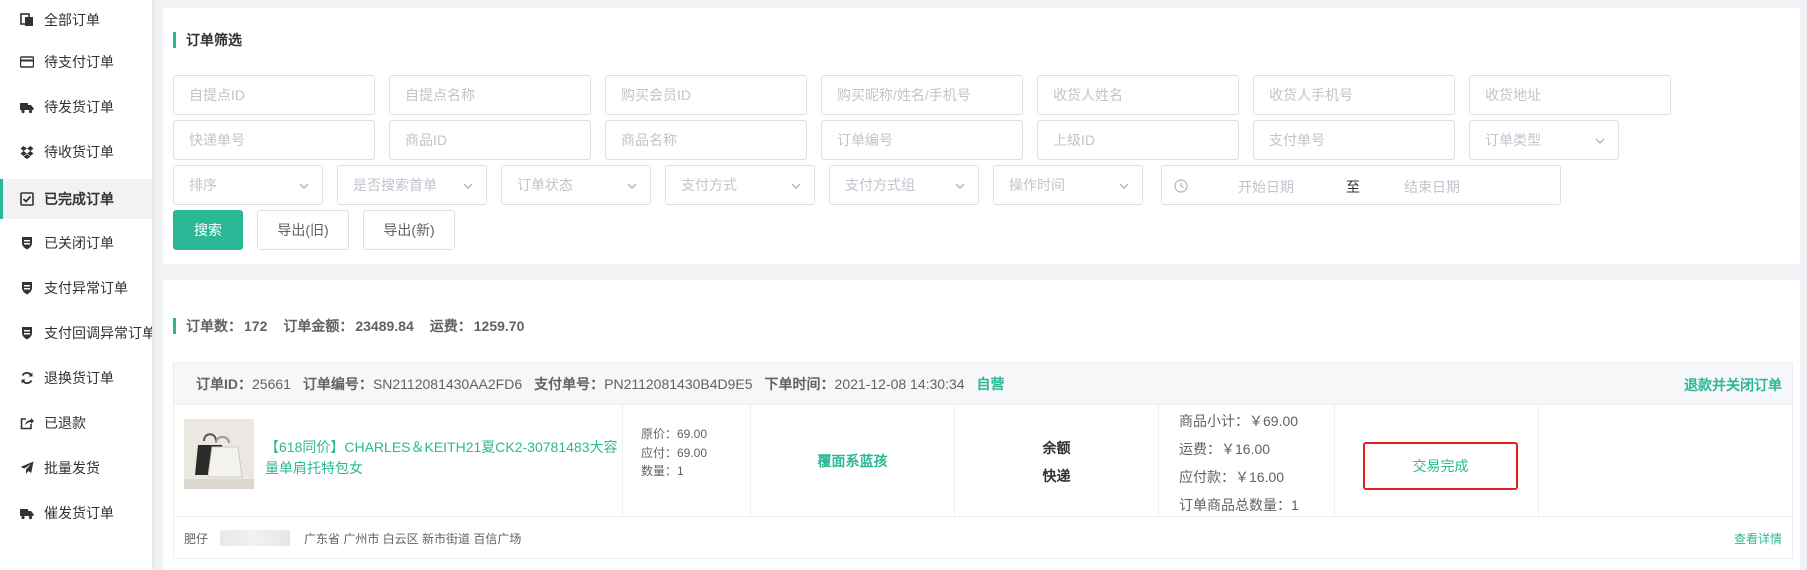  What do you see at coordinates (1239, 421) in the screenshot?
I see `subtotal: 商品小计：￥69.00` at bounding box center [1239, 421].